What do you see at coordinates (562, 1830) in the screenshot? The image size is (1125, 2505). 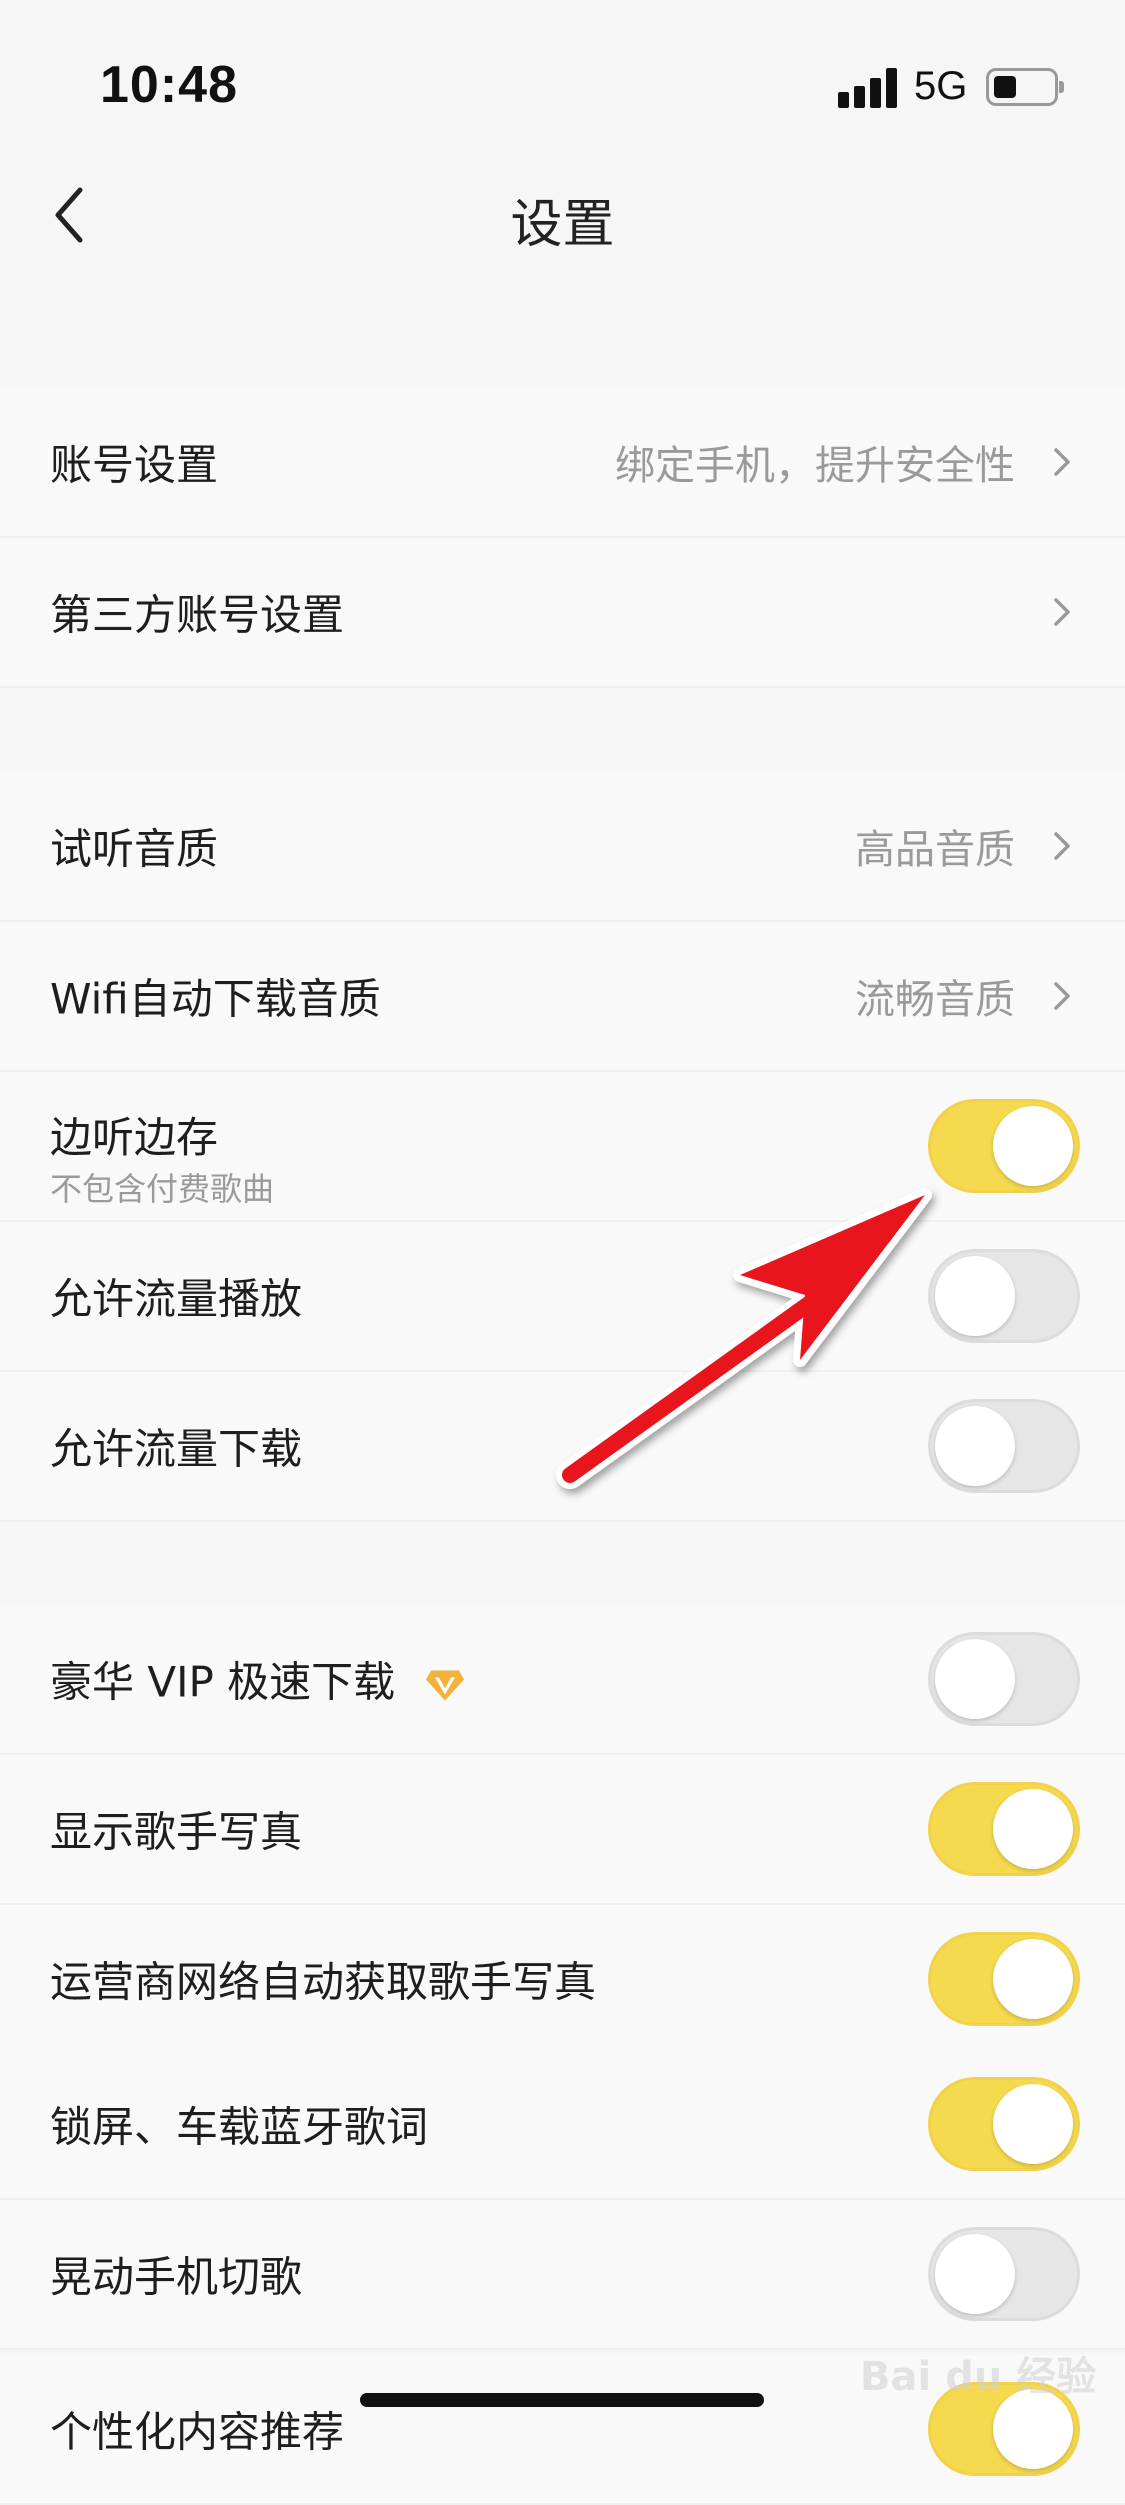 I see `settings-row-show-artist-photo: 显示歌手写真` at bounding box center [562, 1830].